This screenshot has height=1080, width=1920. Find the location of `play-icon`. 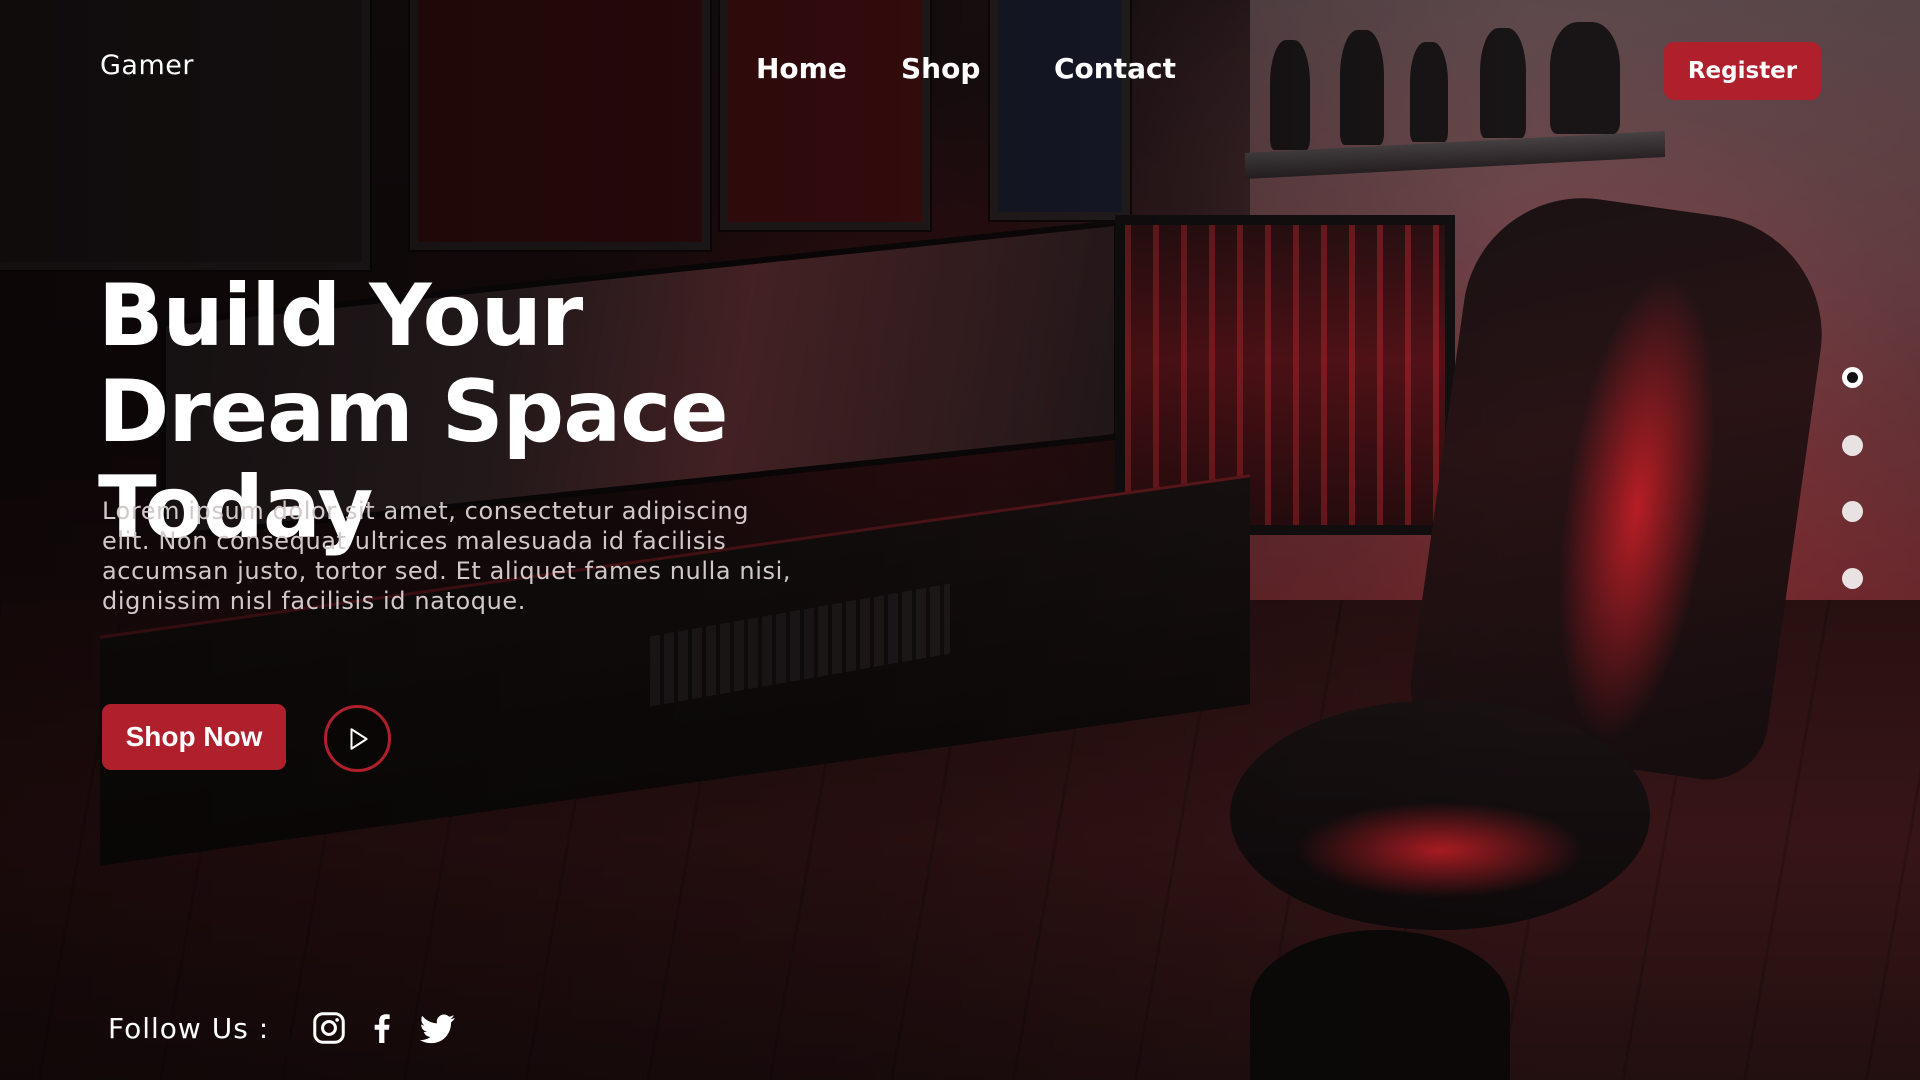

play-icon is located at coordinates (359, 738).